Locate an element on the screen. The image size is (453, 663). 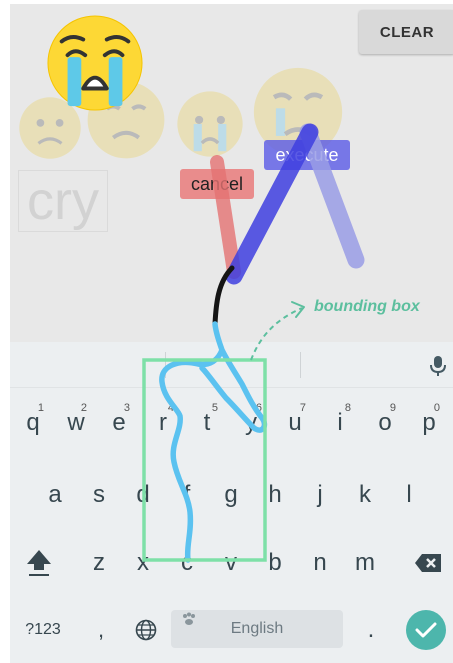
shift-icon is located at coordinates (39, 563).